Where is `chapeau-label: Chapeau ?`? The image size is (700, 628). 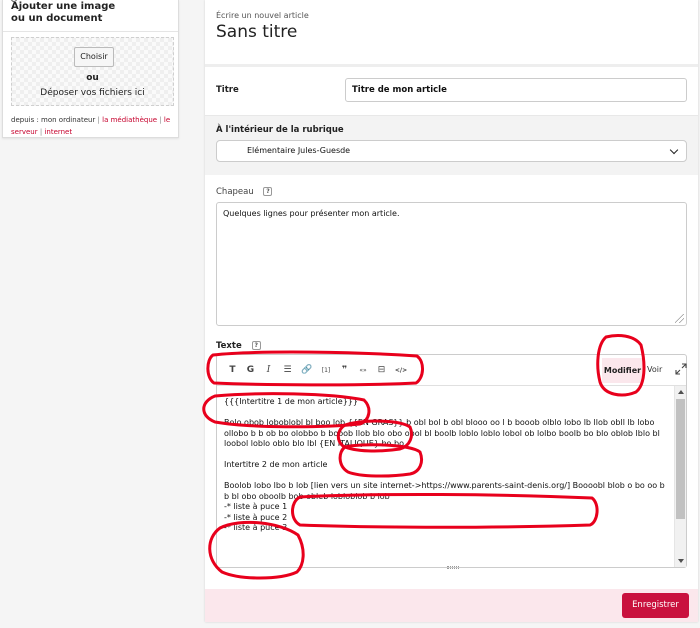 chapeau-label: Chapeau ? is located at coordinates (244, 192).